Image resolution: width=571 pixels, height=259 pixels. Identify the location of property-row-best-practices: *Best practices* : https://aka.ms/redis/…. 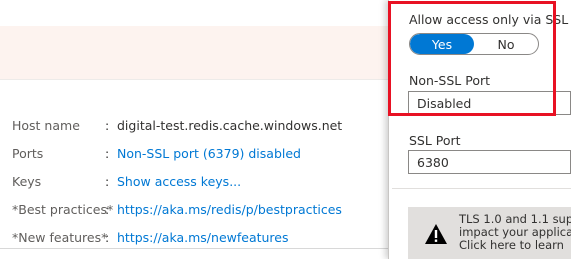
(198, 209).